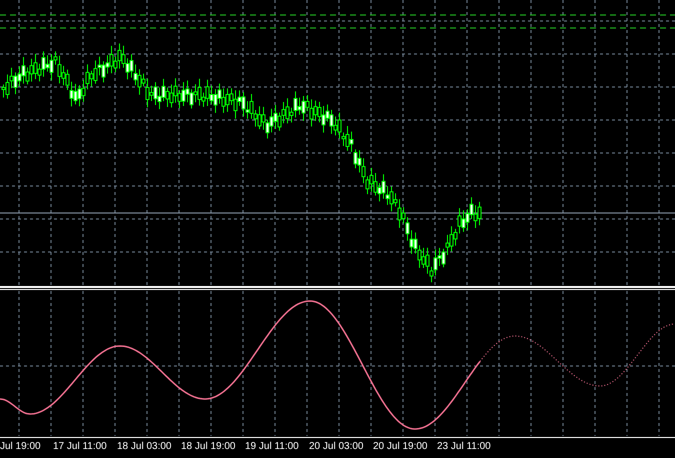 The width and height of the screenshot is (675, 458). Describe the element at coordinates (144, 446) in the screenshot. I see `time-label: 18 Jul 03:00` at that location.